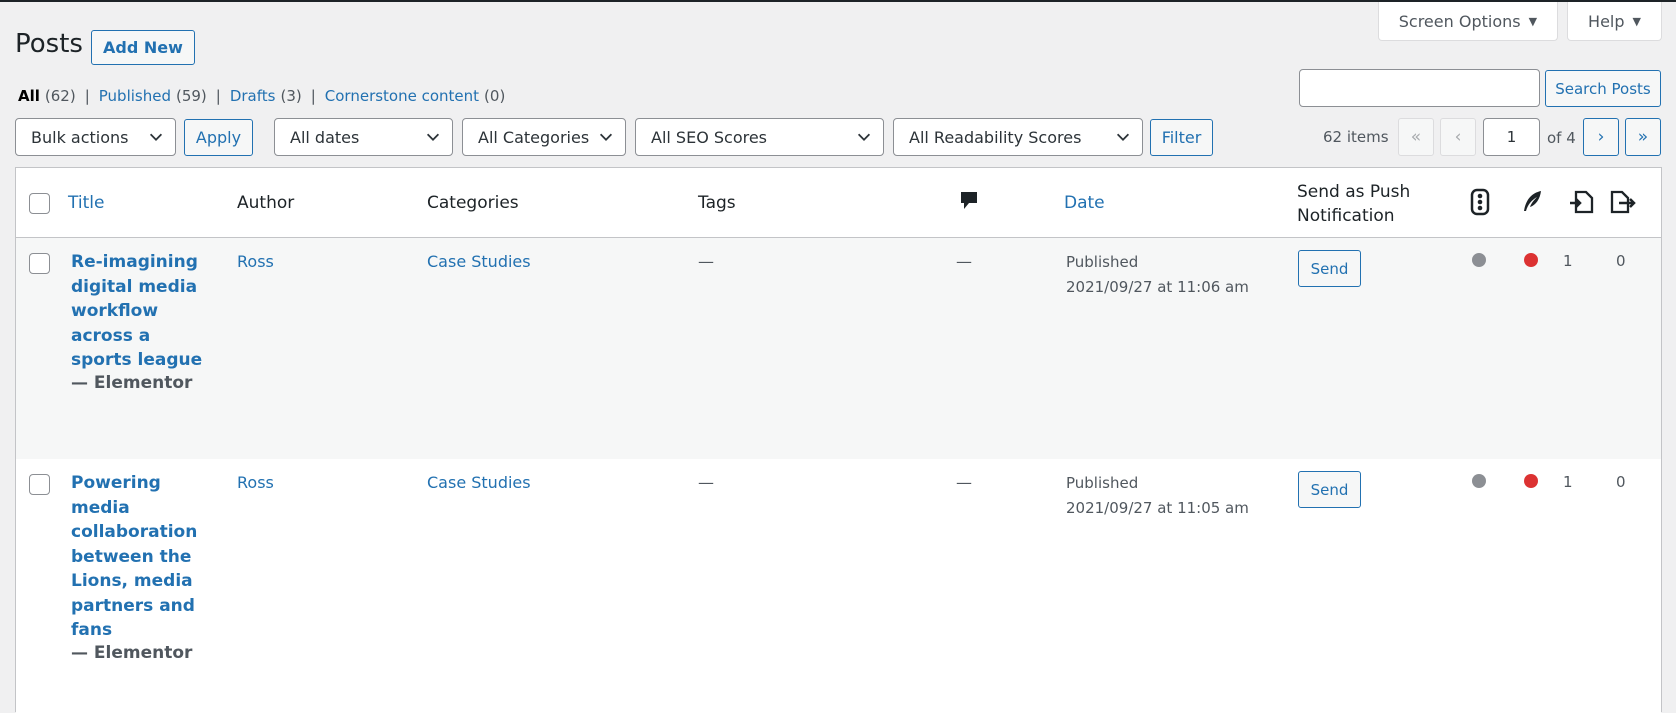  What do you see at coordinates (252, 96) in the screenshot?
I see `view-drafts-label: Drafts` at bounding box center [252, 96].